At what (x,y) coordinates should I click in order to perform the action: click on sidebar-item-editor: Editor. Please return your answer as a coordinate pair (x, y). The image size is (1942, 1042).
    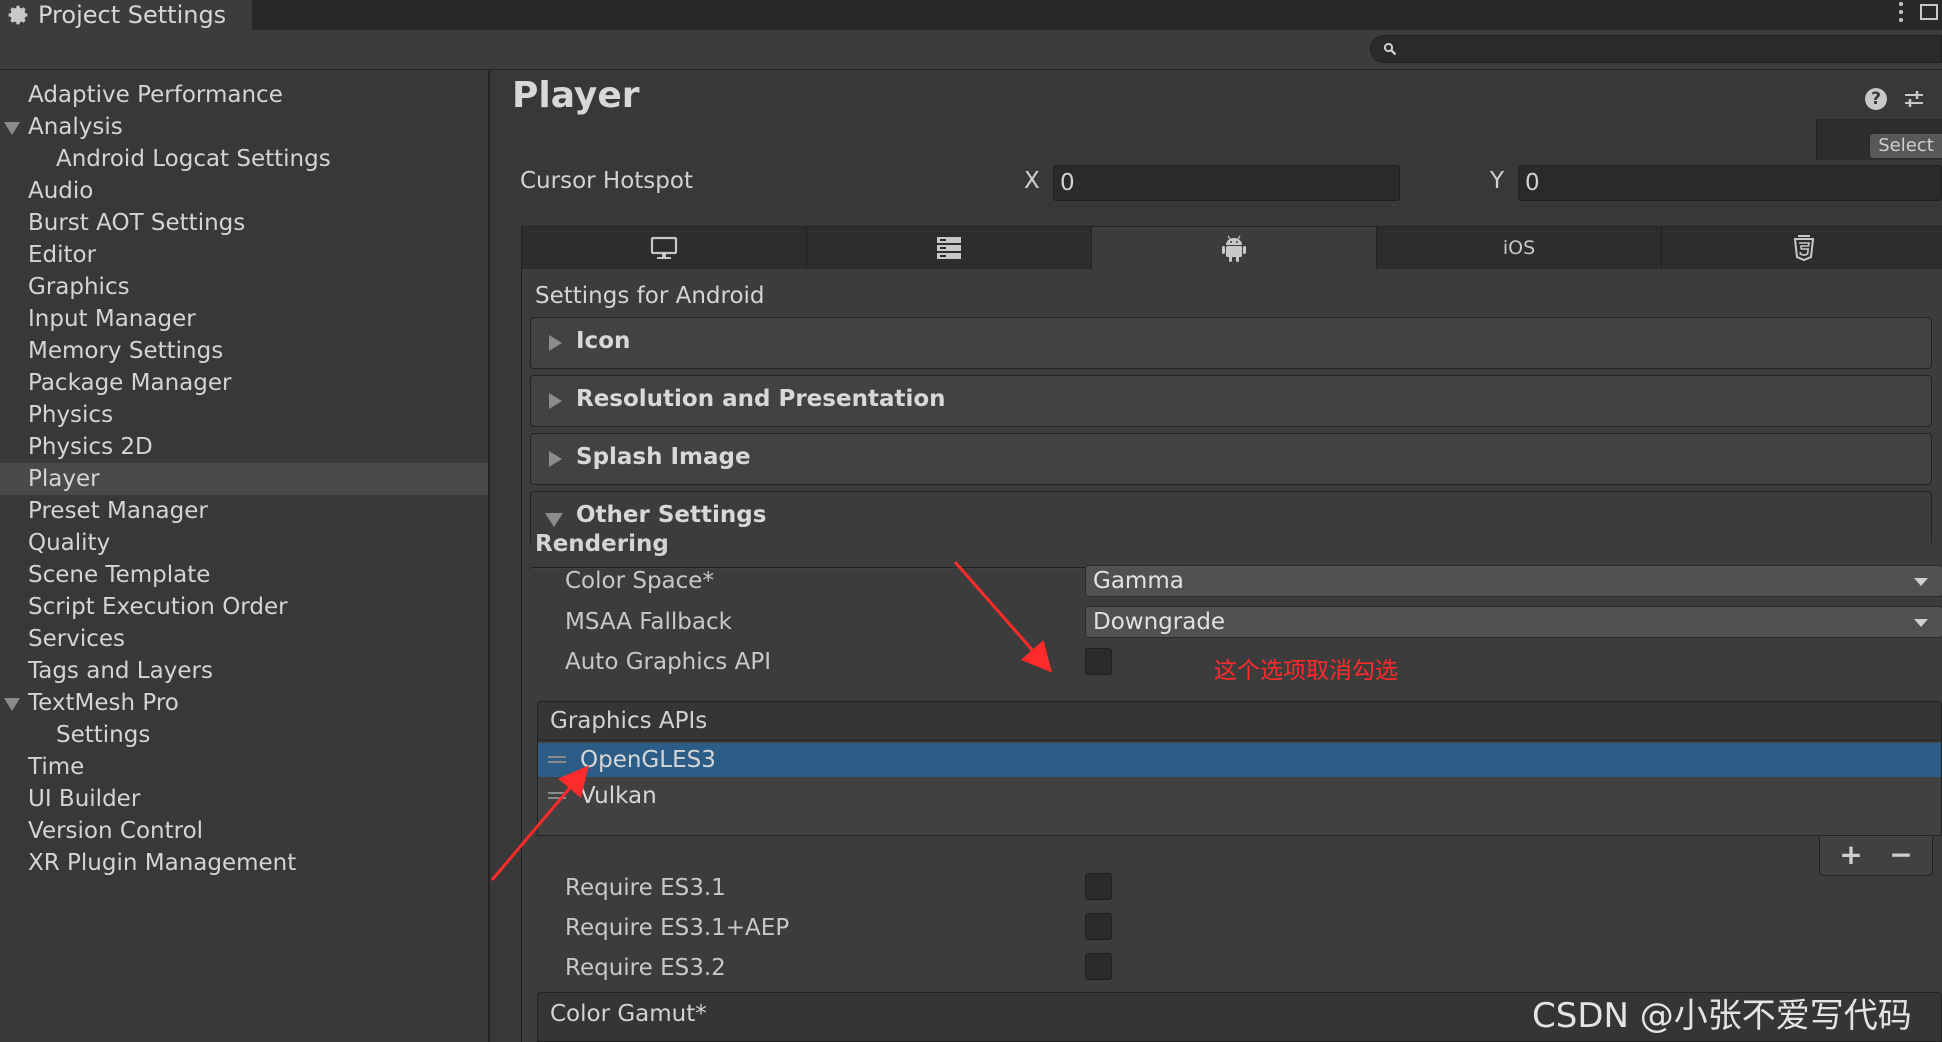
    Looking at the image, I should click on (244, 255).